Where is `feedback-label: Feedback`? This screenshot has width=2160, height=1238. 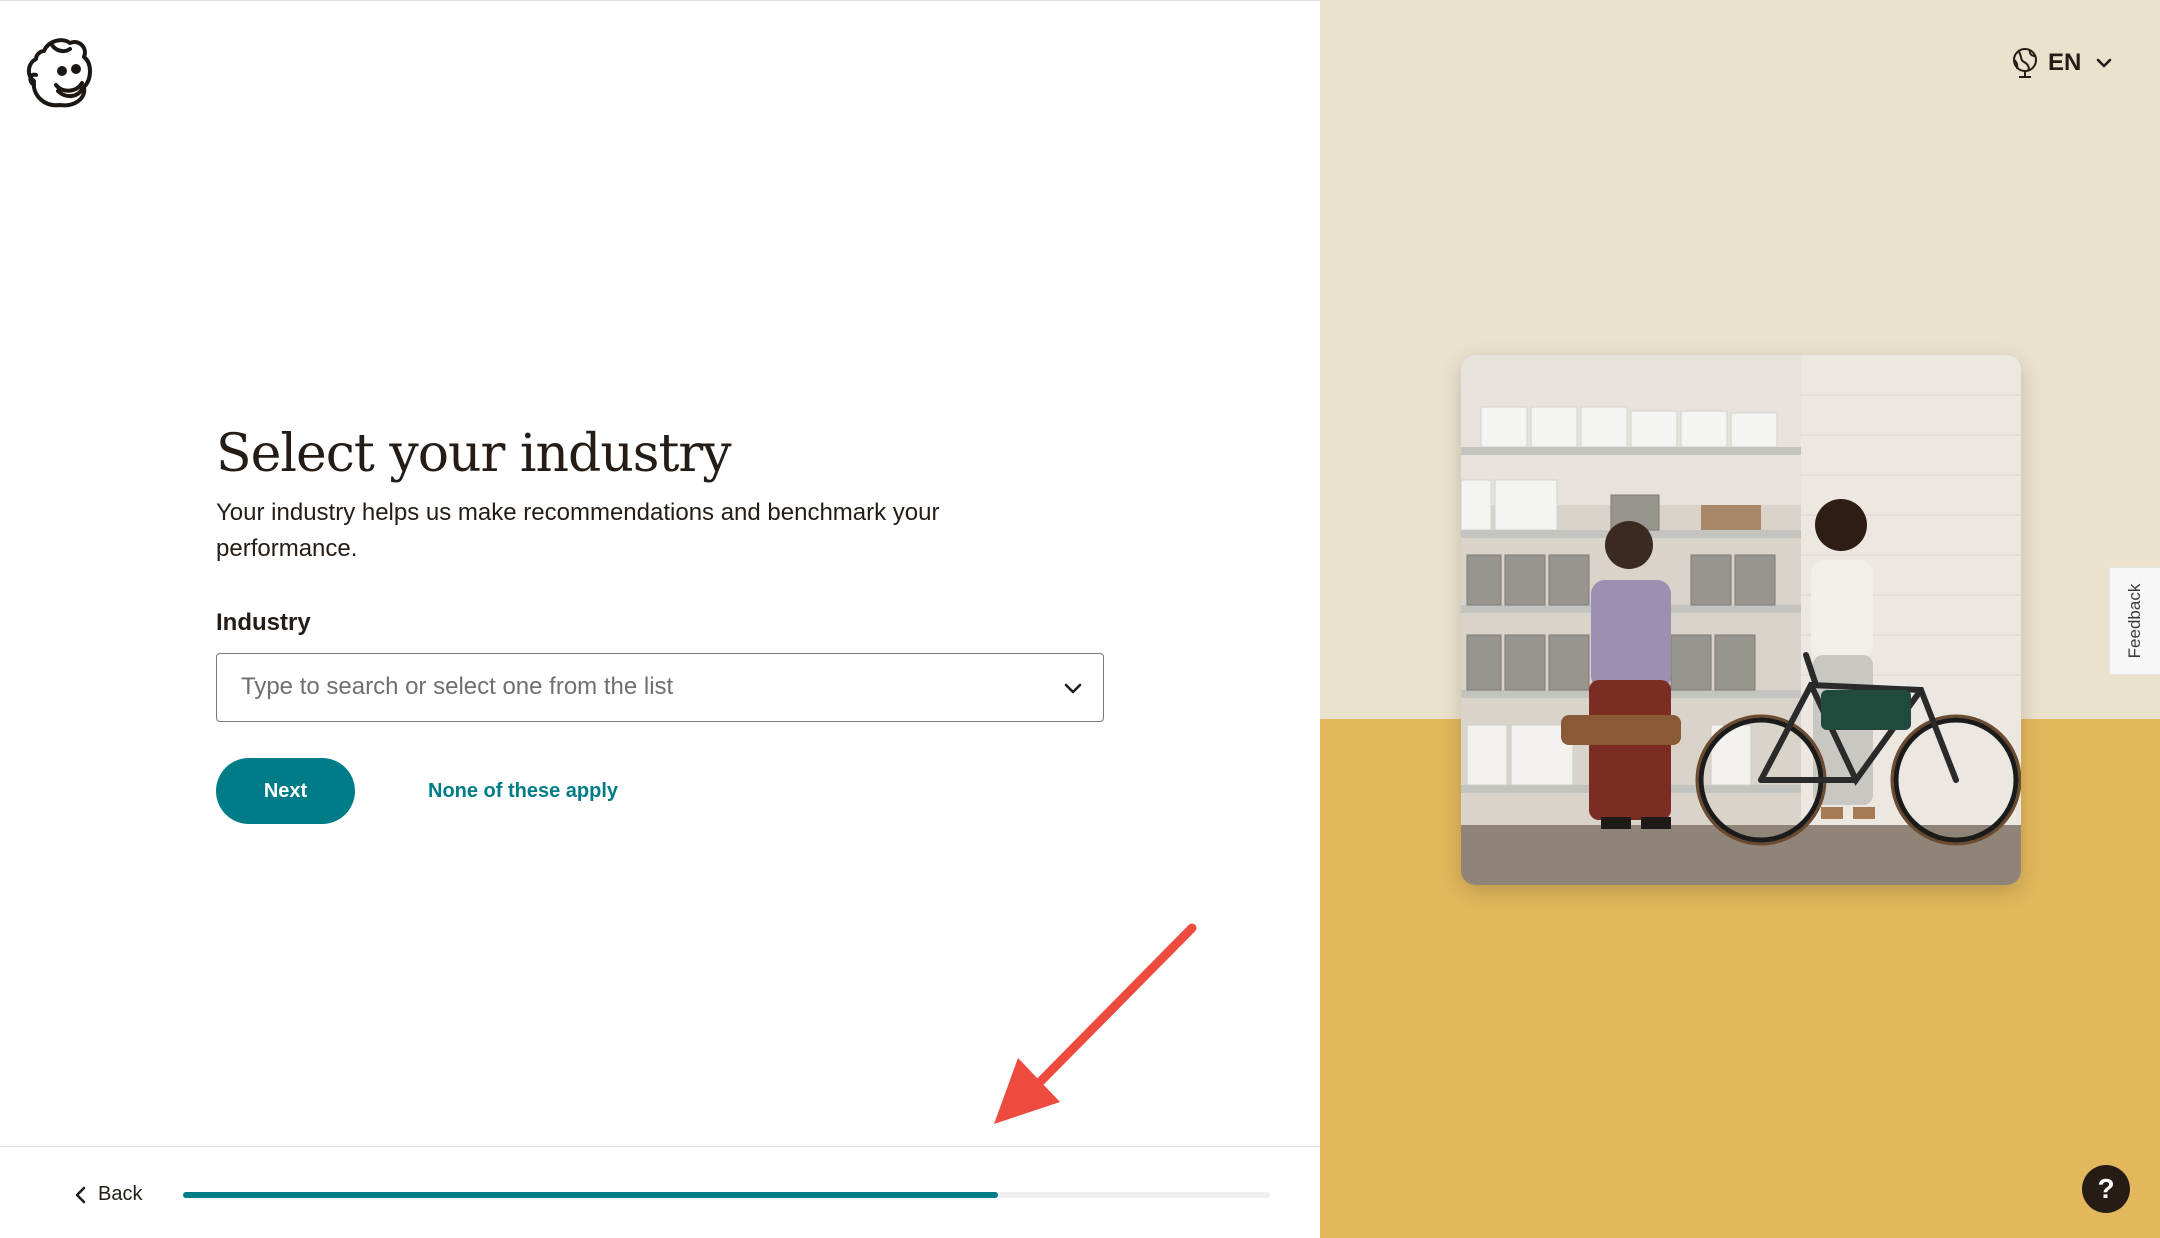 feedback-label: Feedback is located at coordinates (2134, 621).